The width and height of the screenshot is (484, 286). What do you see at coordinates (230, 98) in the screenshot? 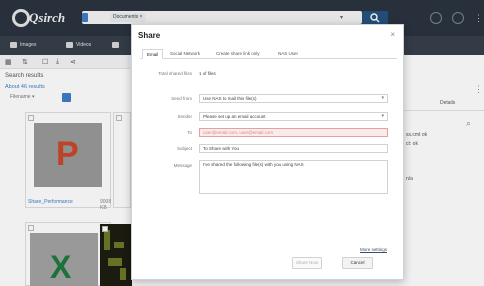
I see `send-from-value: Use NAS to mail this file(s)` at bounding box center [230, 98].